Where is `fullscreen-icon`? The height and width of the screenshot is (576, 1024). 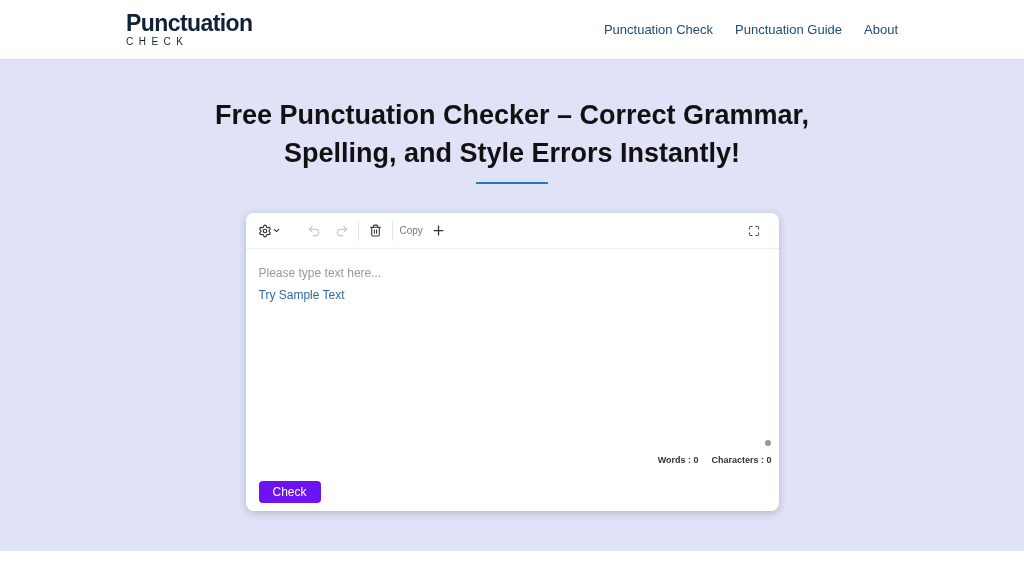 fullscreen-icon is located at coordinates (753, 230).